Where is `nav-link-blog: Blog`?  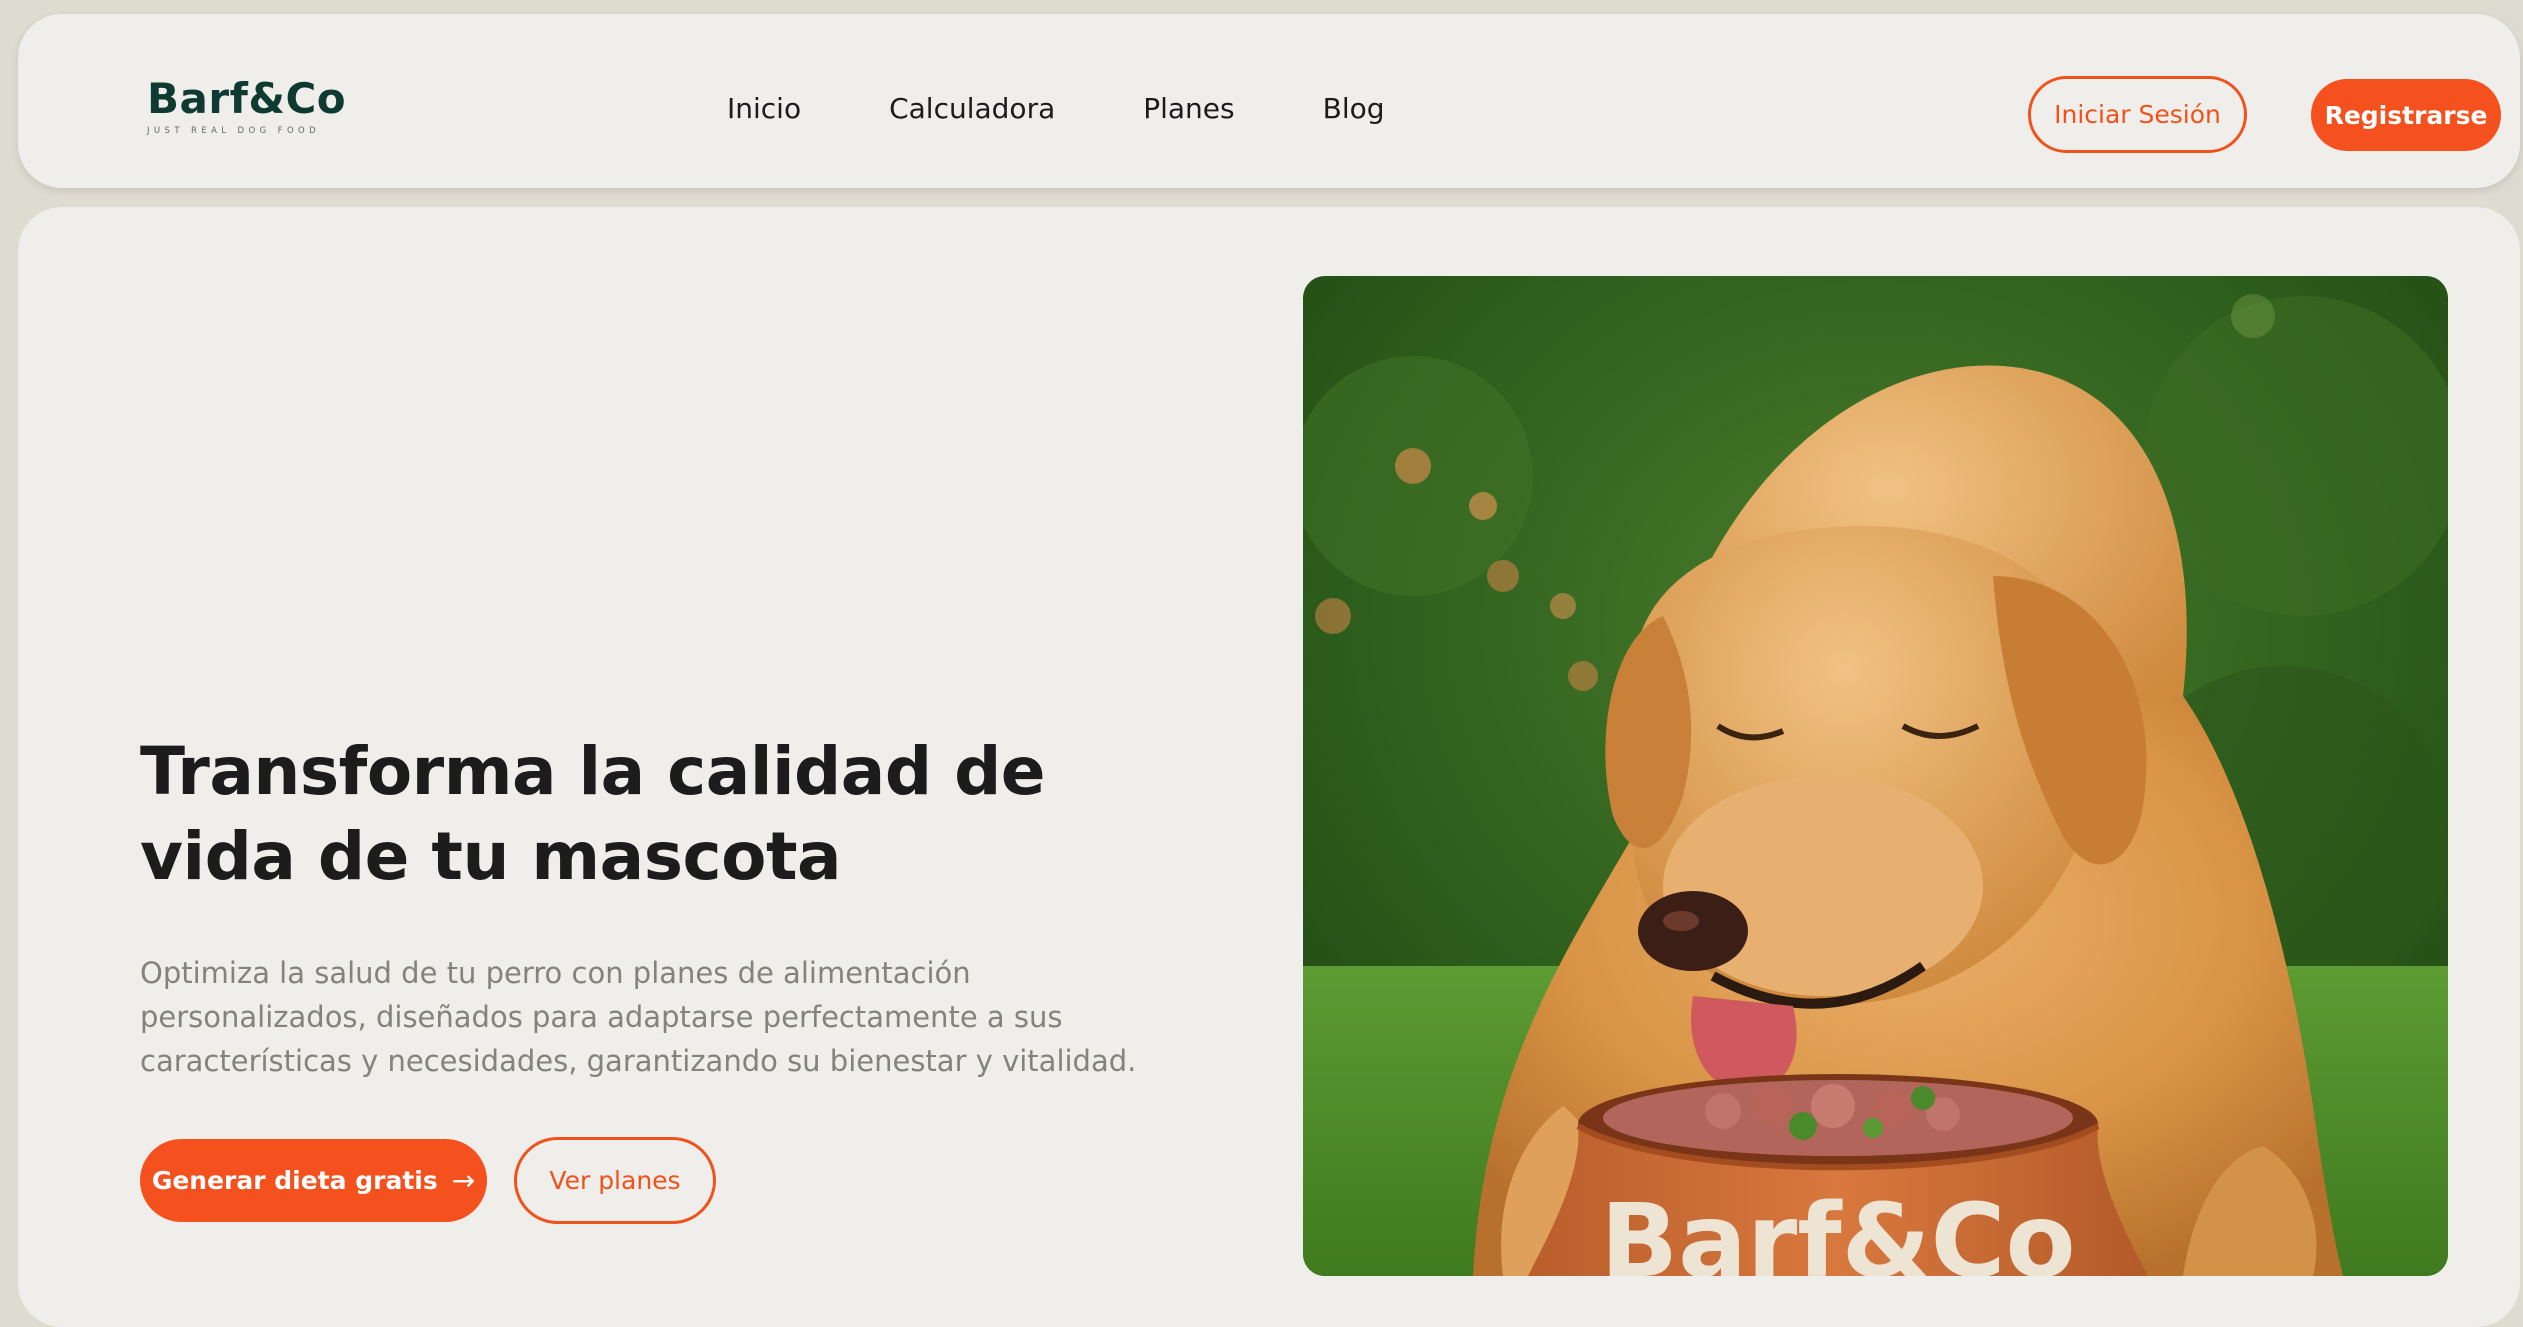 nav-link-blog: Blog is located at coordinates (1354, 109).